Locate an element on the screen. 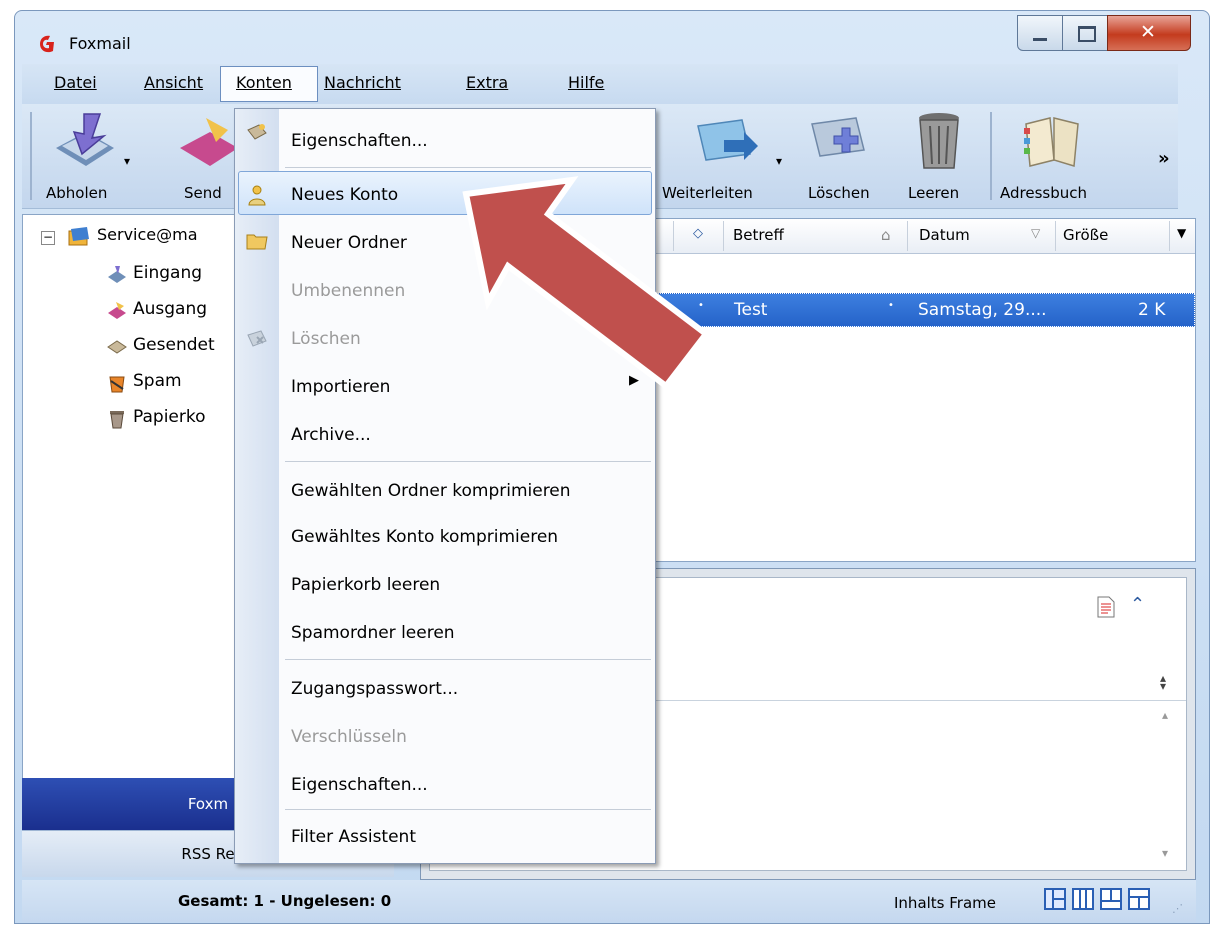  menu-item-neuer-ordner: Neuer Ordner is located at coordinates (349, 243).